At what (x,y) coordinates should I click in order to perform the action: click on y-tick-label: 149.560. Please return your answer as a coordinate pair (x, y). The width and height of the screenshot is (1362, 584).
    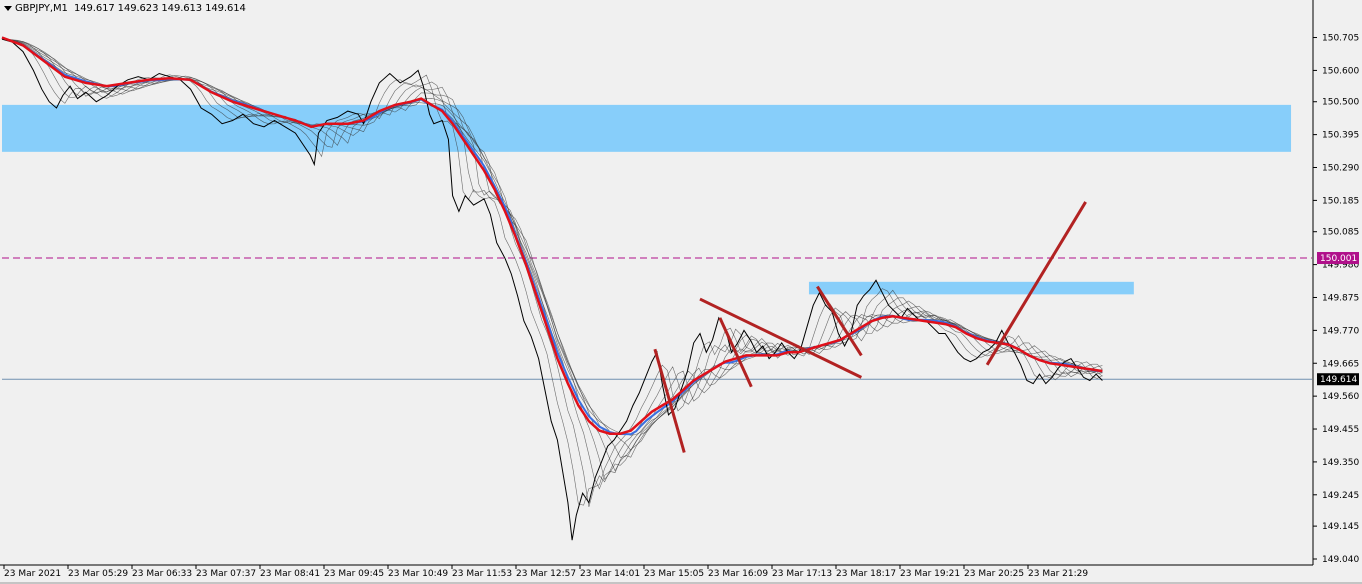
    Looking at the image, I should click on (1340, 397).